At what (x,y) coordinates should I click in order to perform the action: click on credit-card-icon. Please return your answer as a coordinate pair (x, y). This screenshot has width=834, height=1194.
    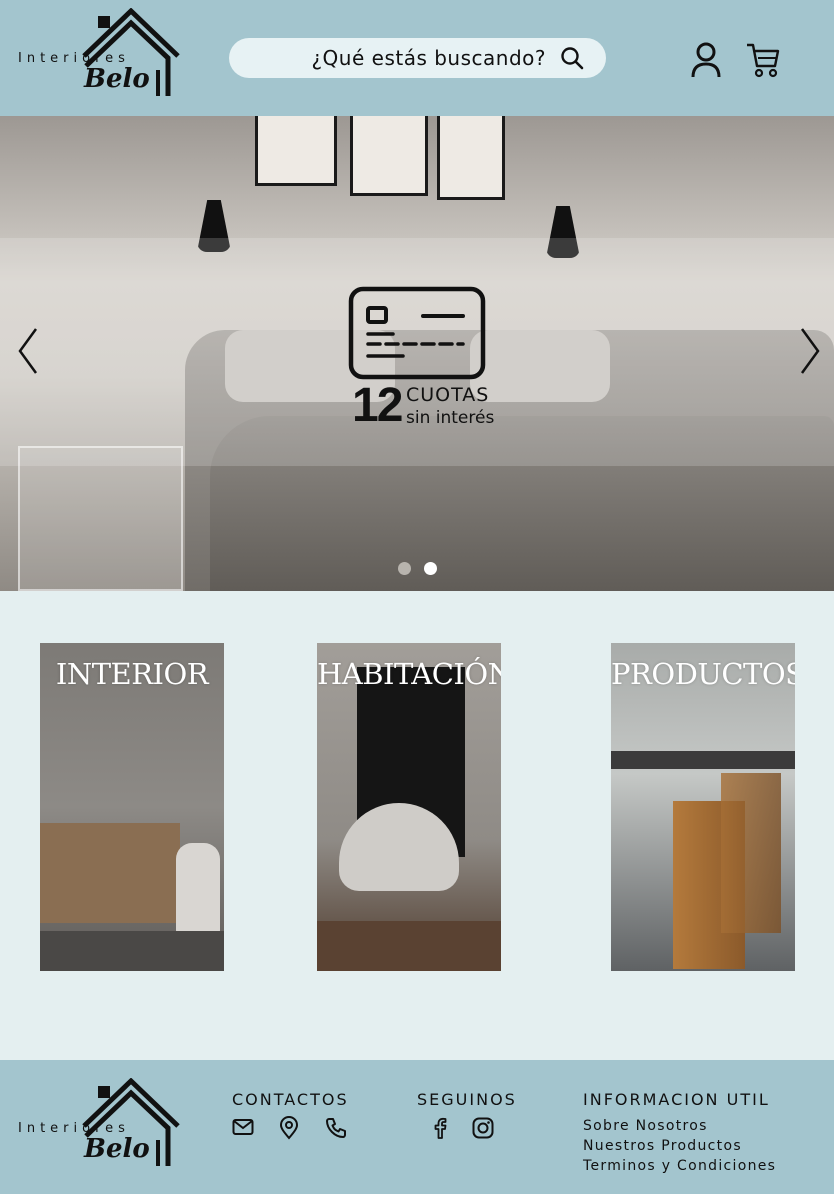
    Looking at the image, I should click on (417, 333).